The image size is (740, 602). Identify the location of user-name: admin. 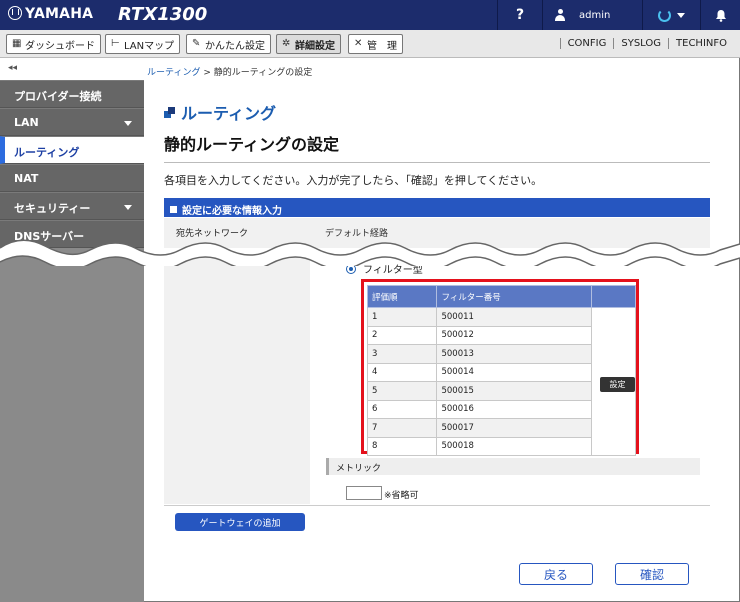
(595, 15).